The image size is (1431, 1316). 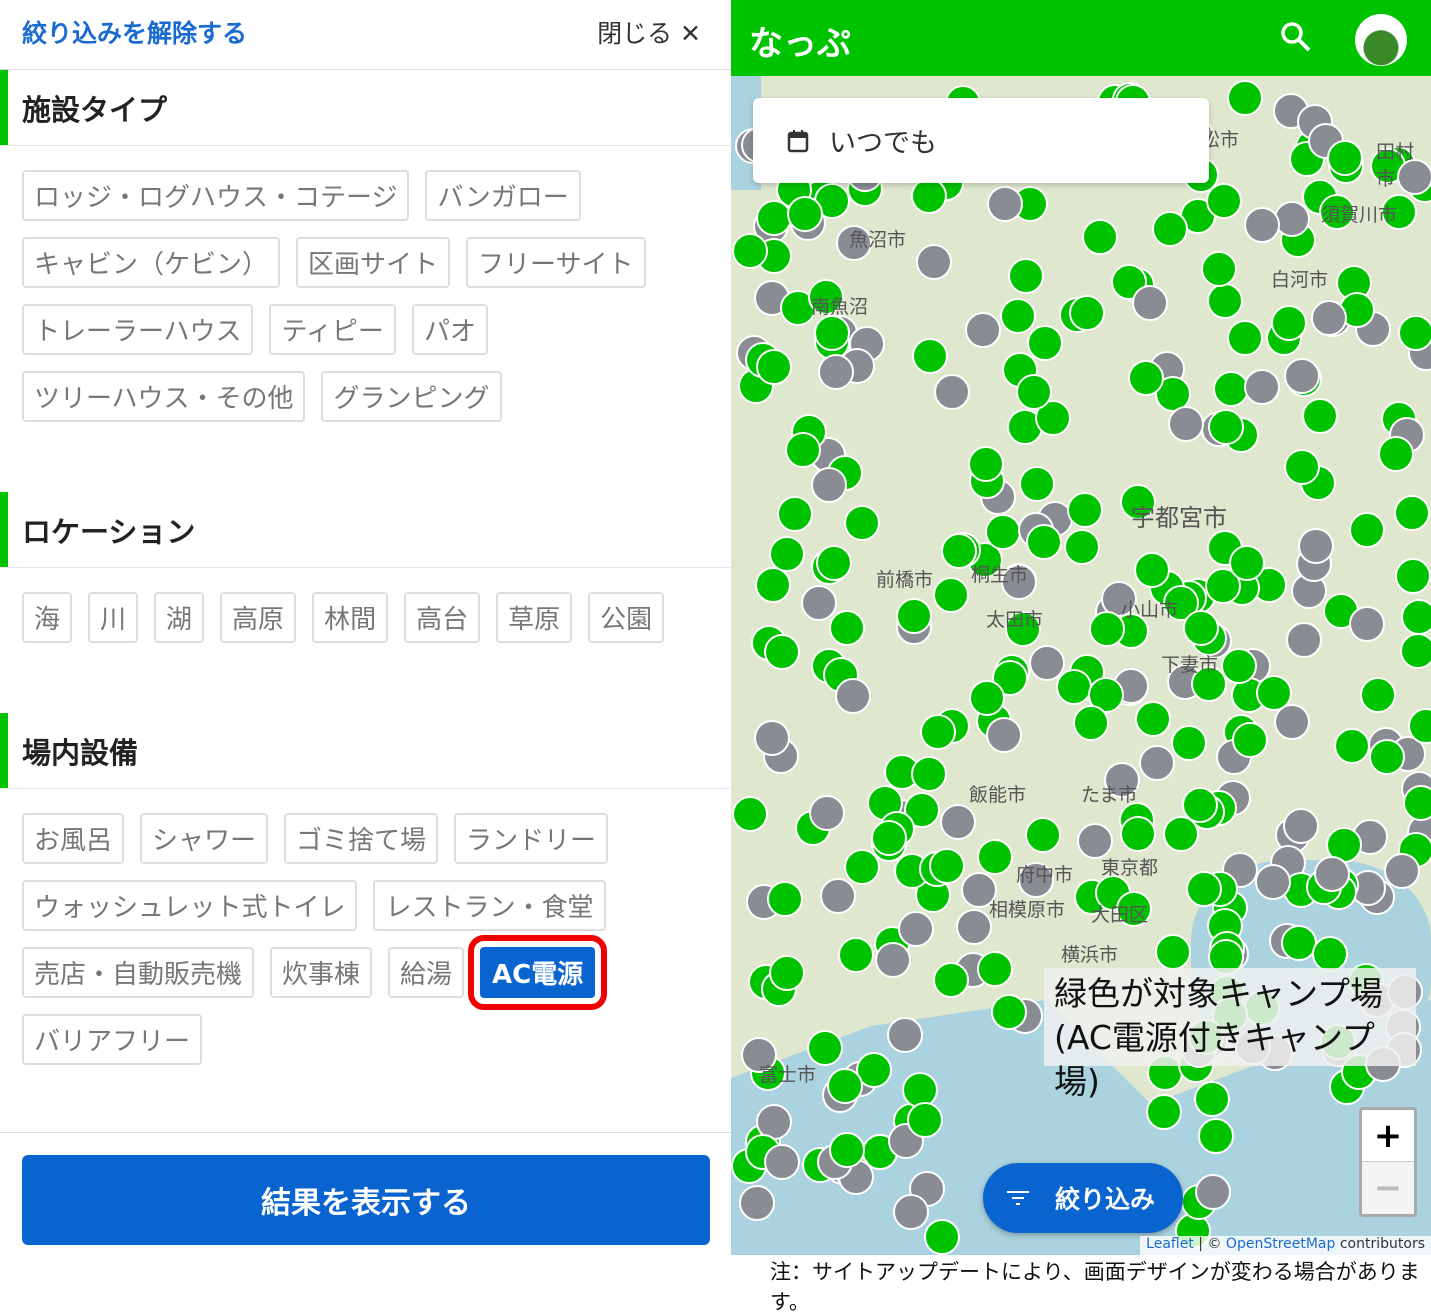 What do you see at coordinates (361, 838) in the screenshot?
I see `filter-chip: ゴミ捨て場` at bounding box center [361, 838].